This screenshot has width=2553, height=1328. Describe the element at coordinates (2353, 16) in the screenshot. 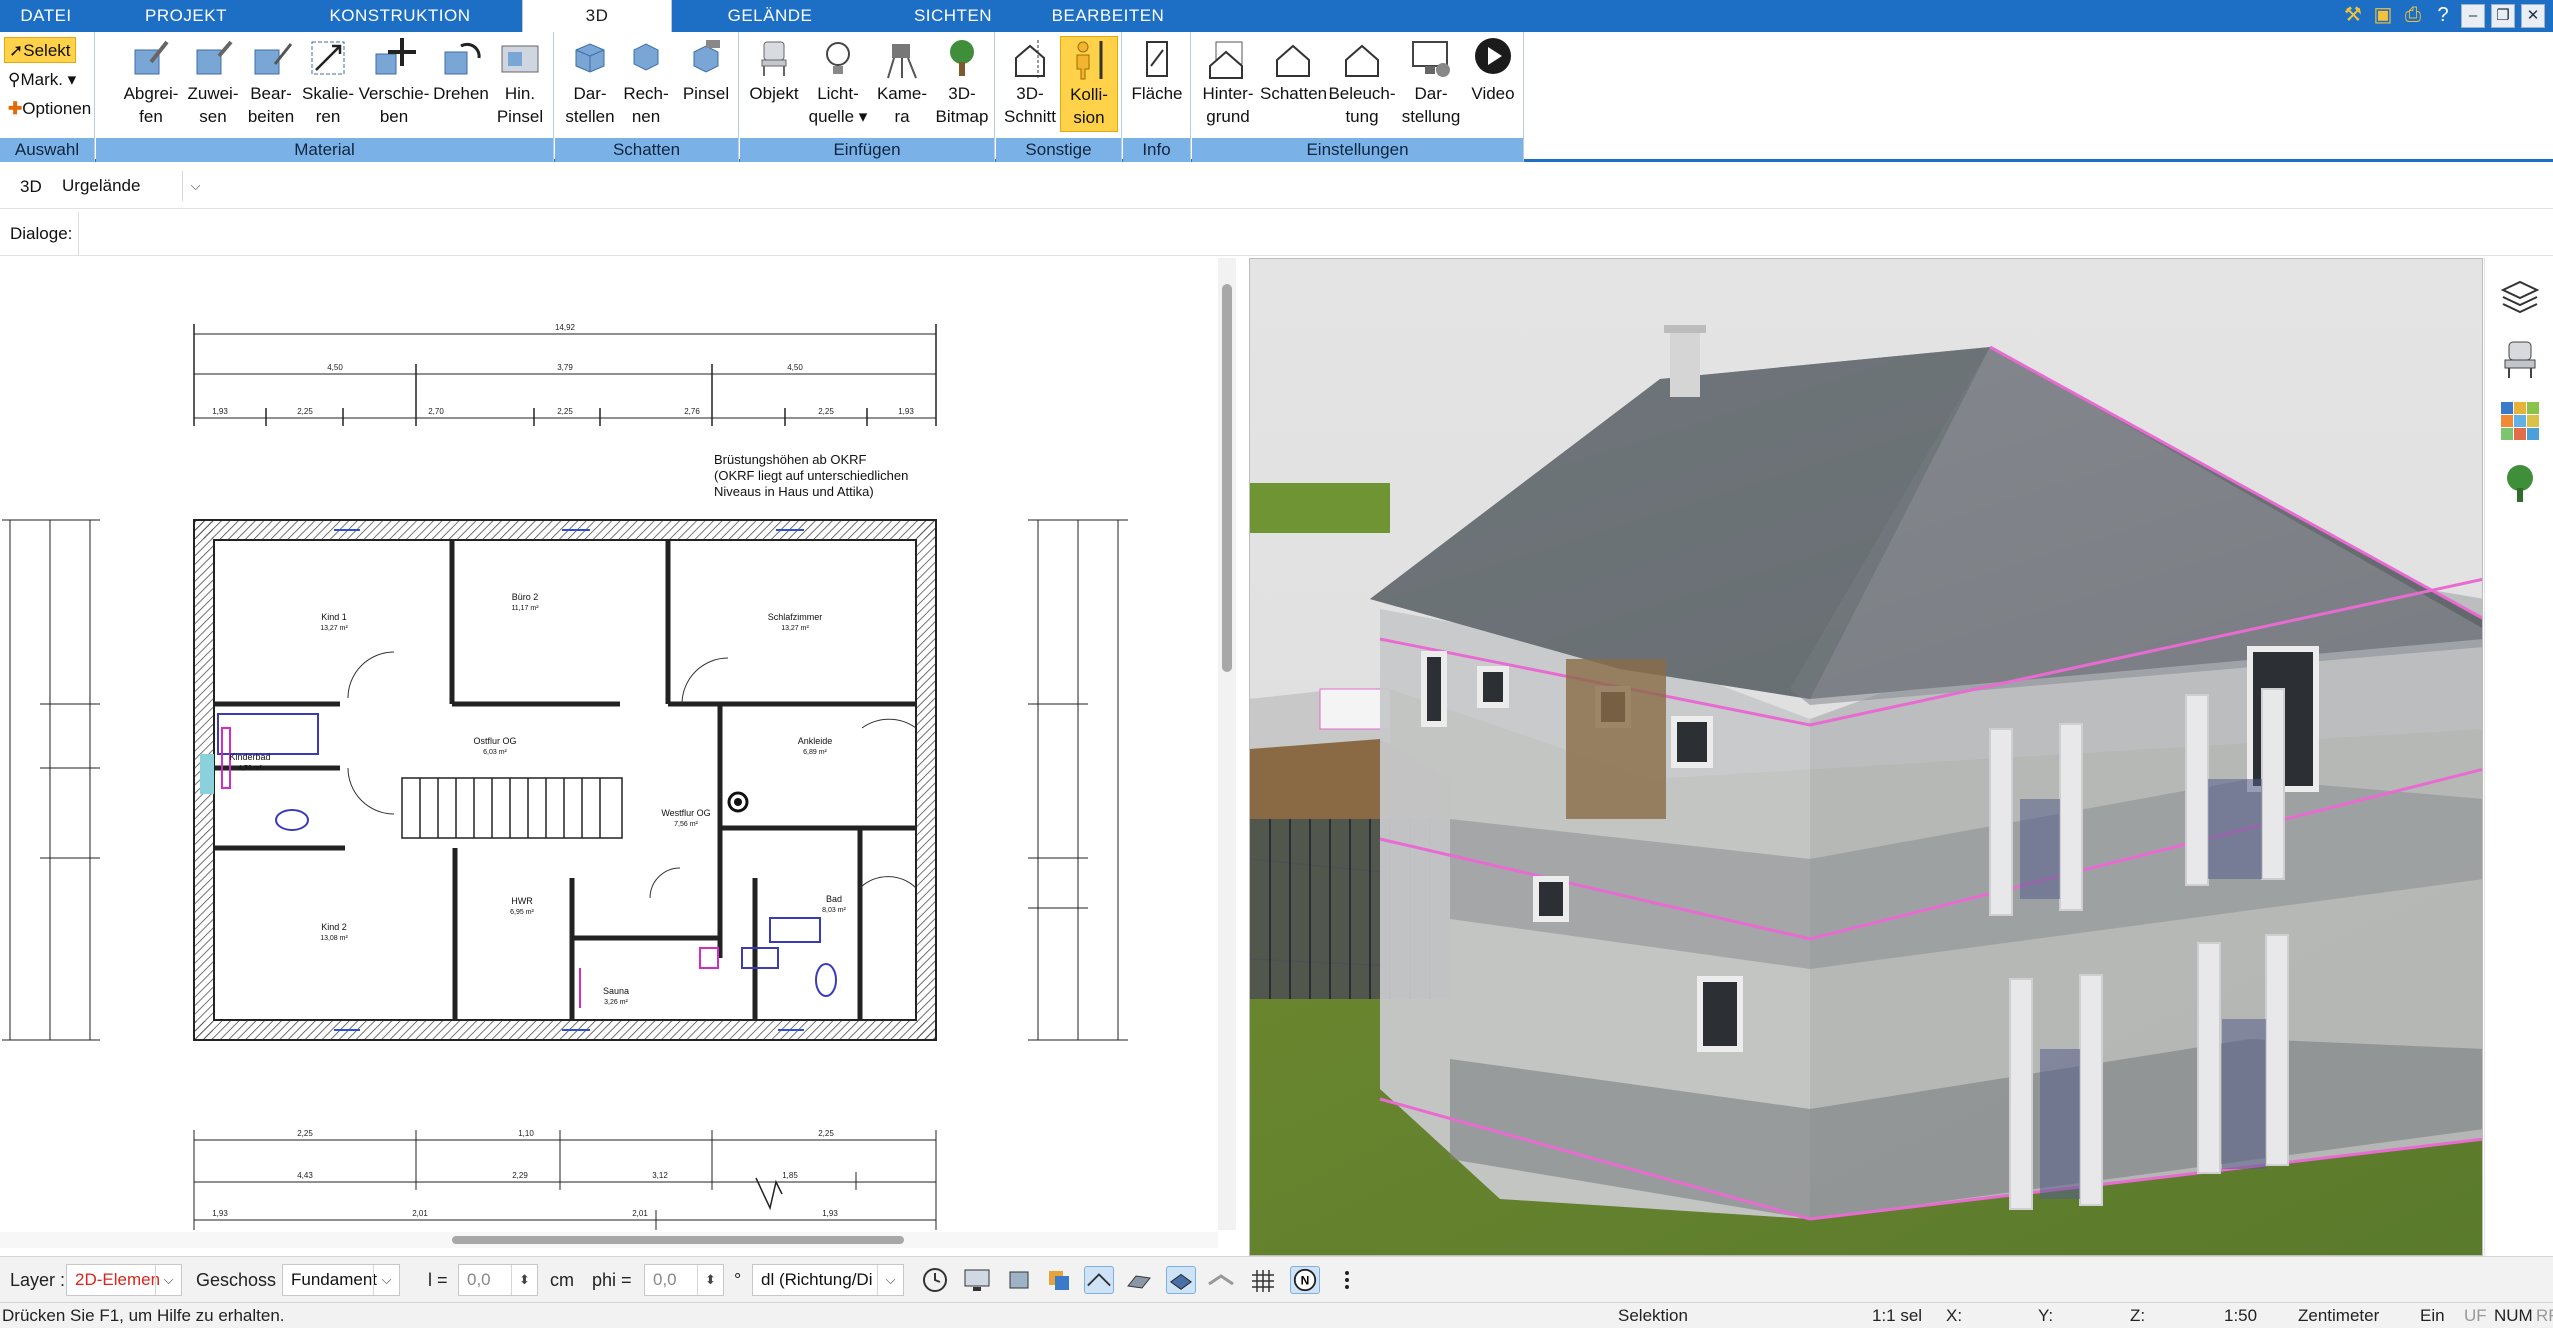

I see `tools-icon: ⚒` at that location.